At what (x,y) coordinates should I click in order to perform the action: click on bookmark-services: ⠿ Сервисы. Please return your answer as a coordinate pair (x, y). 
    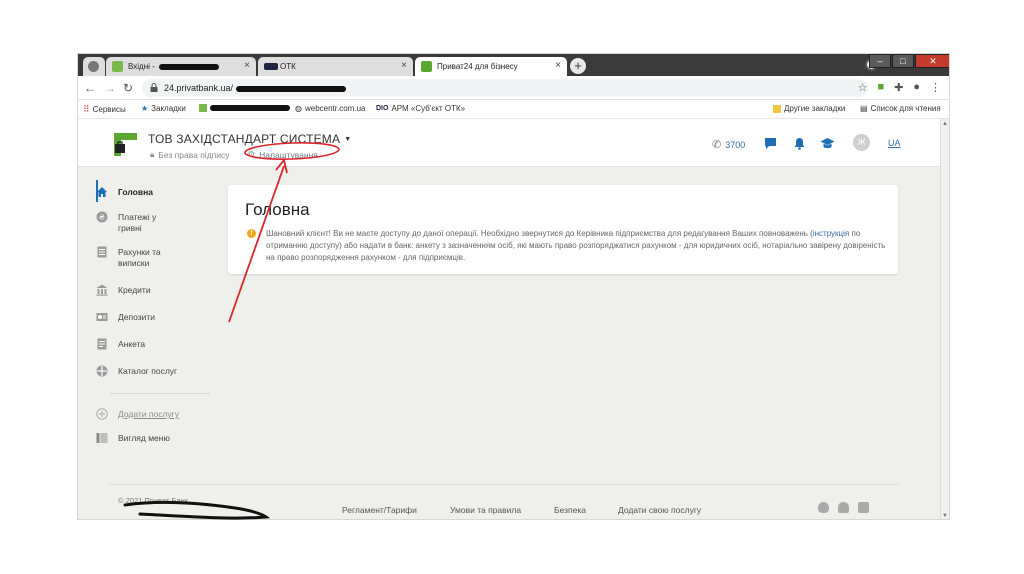
    Looking at the image, I should click on (104, 109).